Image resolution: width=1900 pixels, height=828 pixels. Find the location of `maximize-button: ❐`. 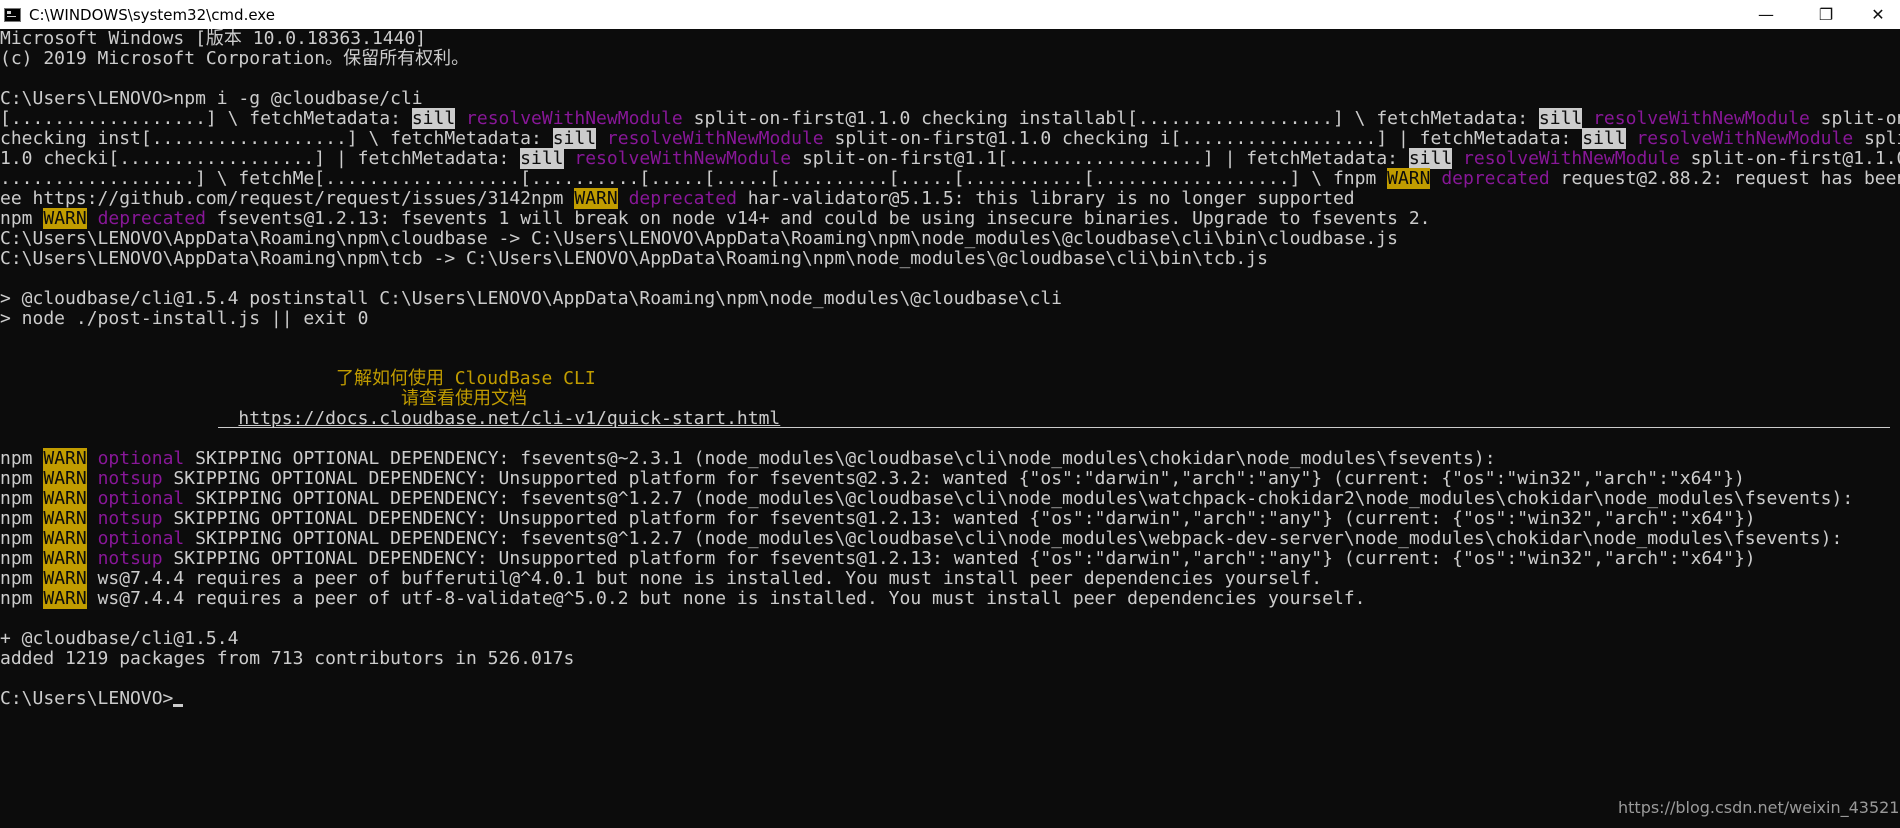

maximize-button: ❐ is located at coordinates (1826, 14).